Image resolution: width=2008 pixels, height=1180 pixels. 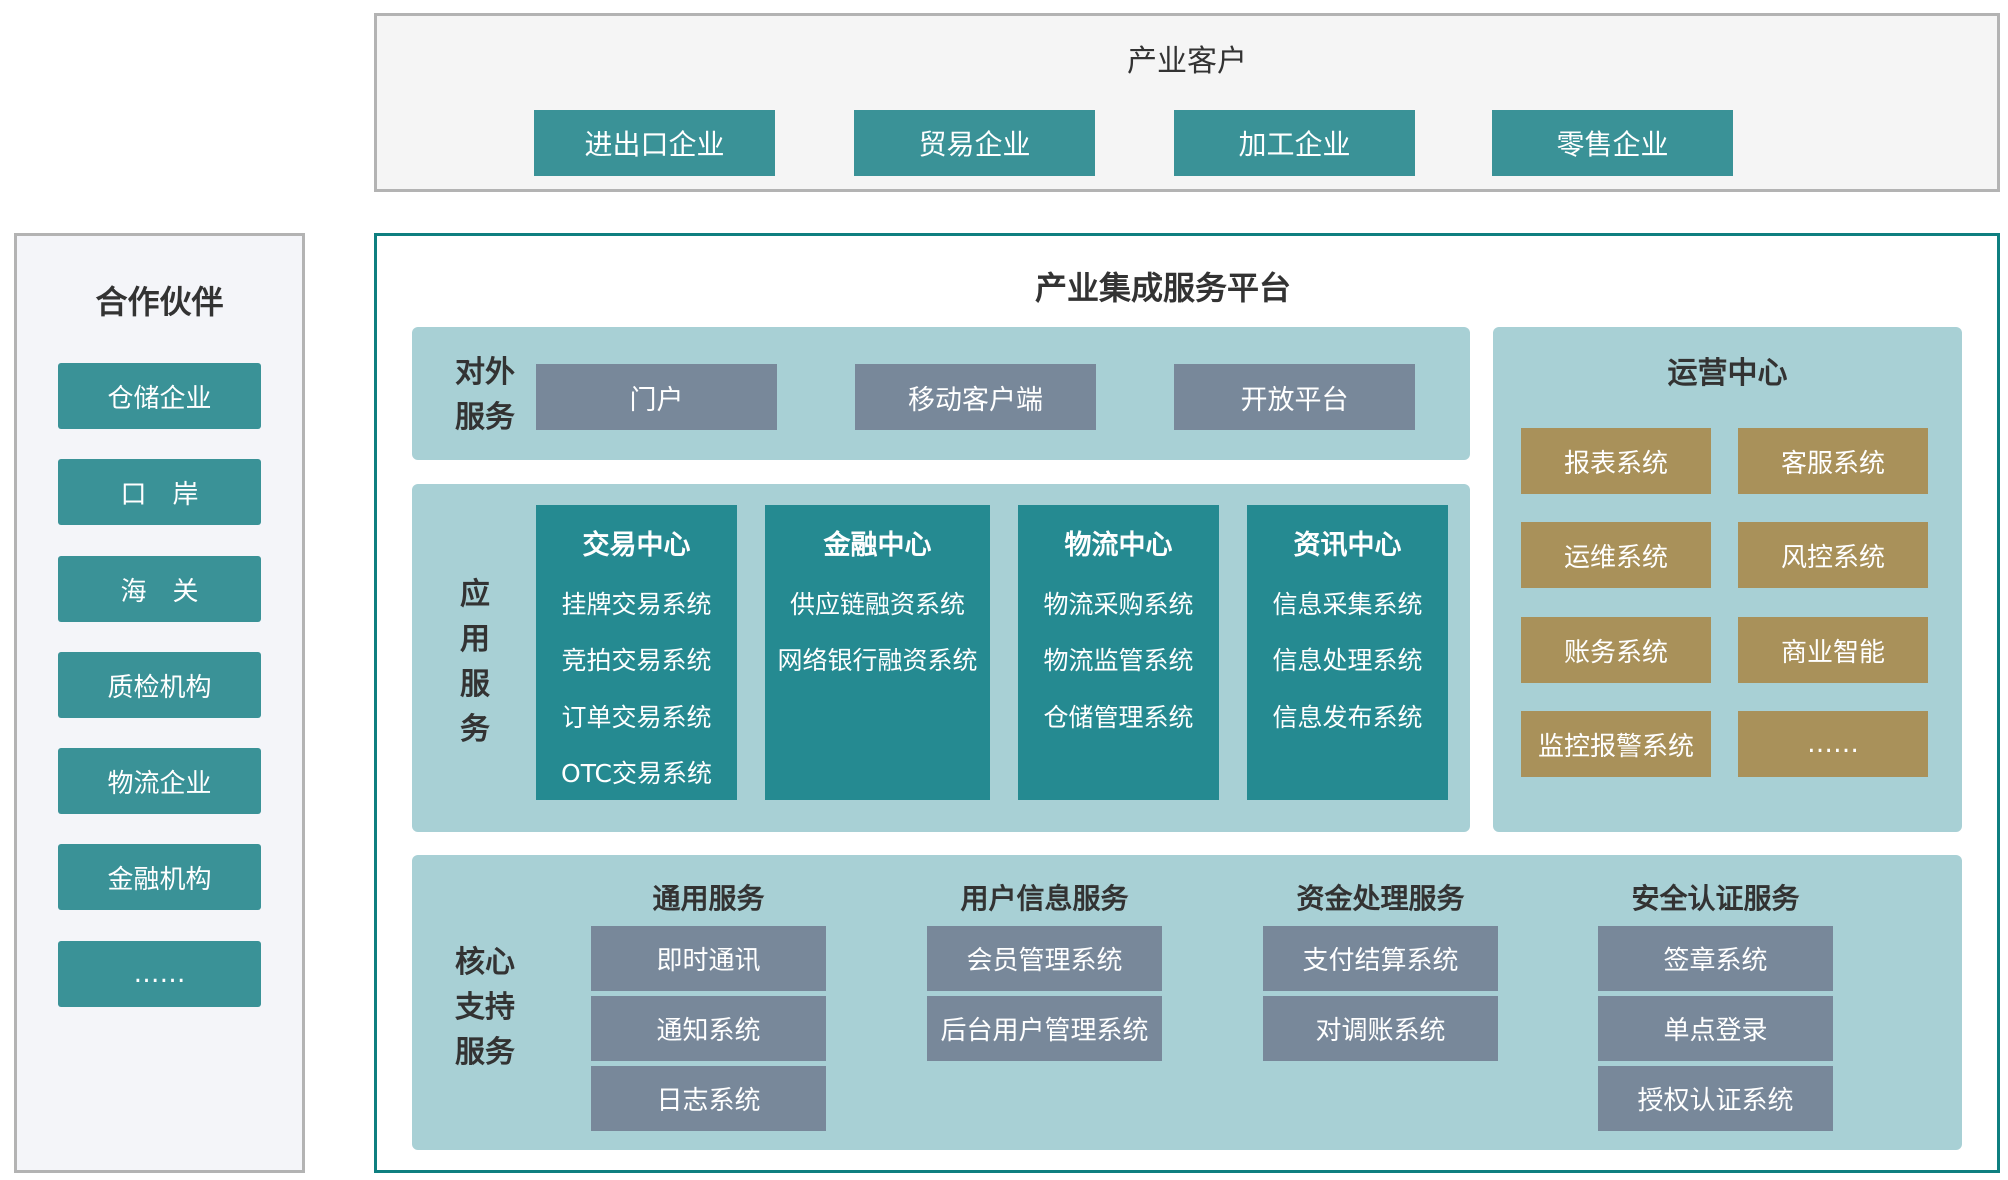 I want to click on app-label-char2: 用, so click(x=475, y=639).